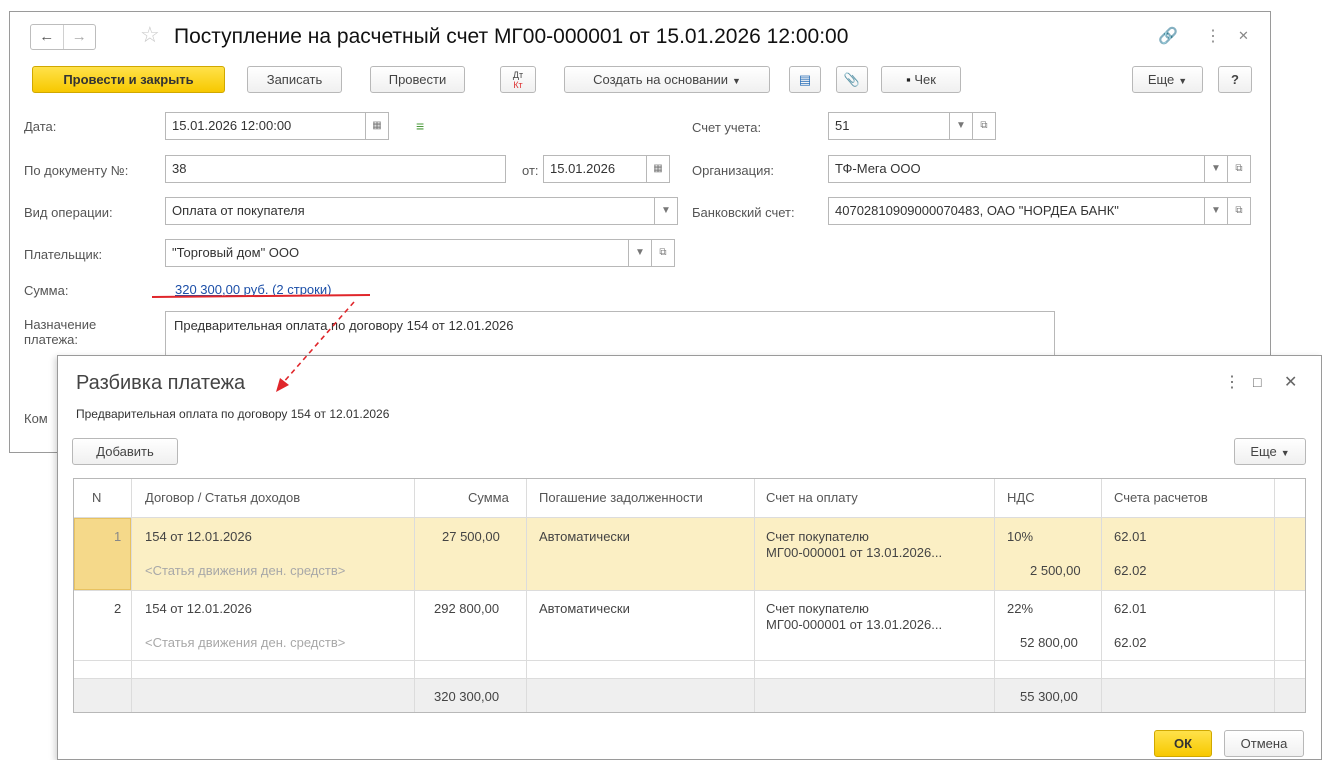 Image resolution: width=1322 pixels, height=760 pixels. I want to click on vat-sum-cell: 2 500,00, so click(1055, 570).